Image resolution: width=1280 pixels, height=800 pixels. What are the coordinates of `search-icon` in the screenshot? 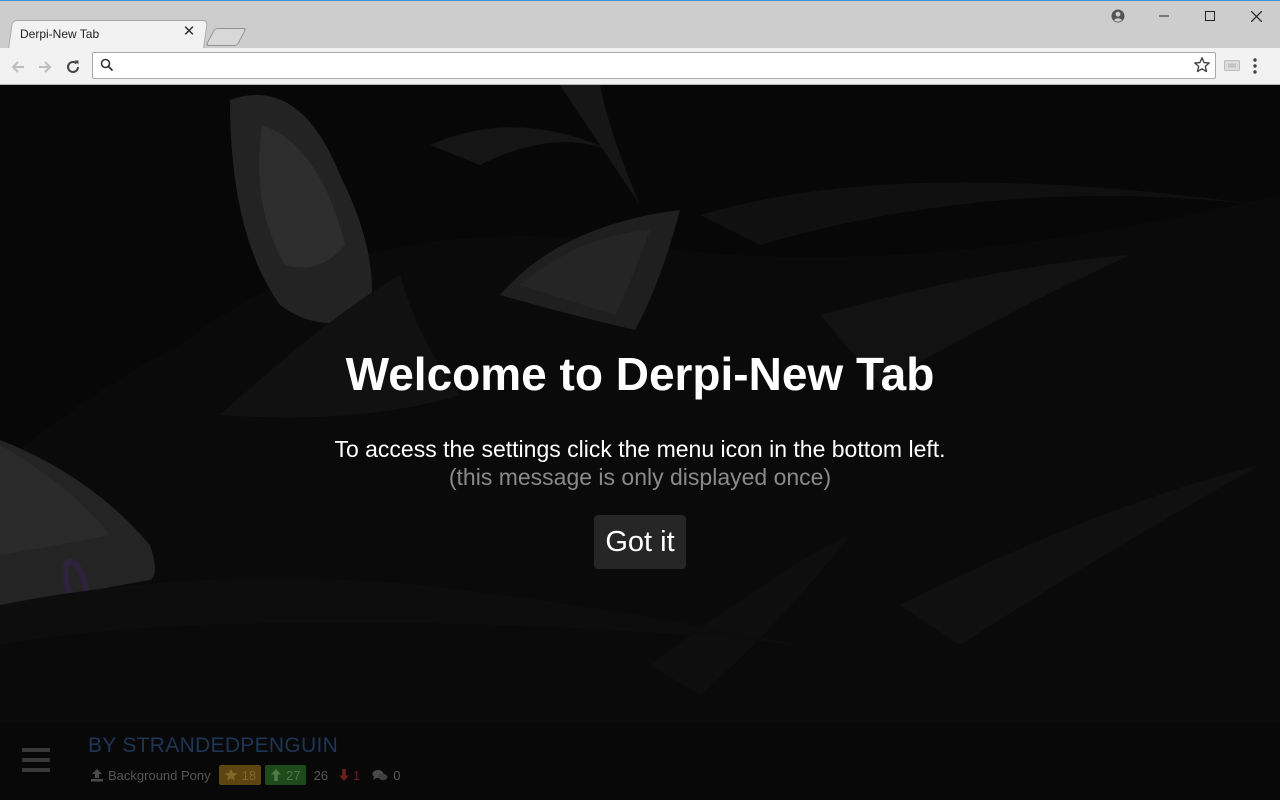 It's located at (107, 65).